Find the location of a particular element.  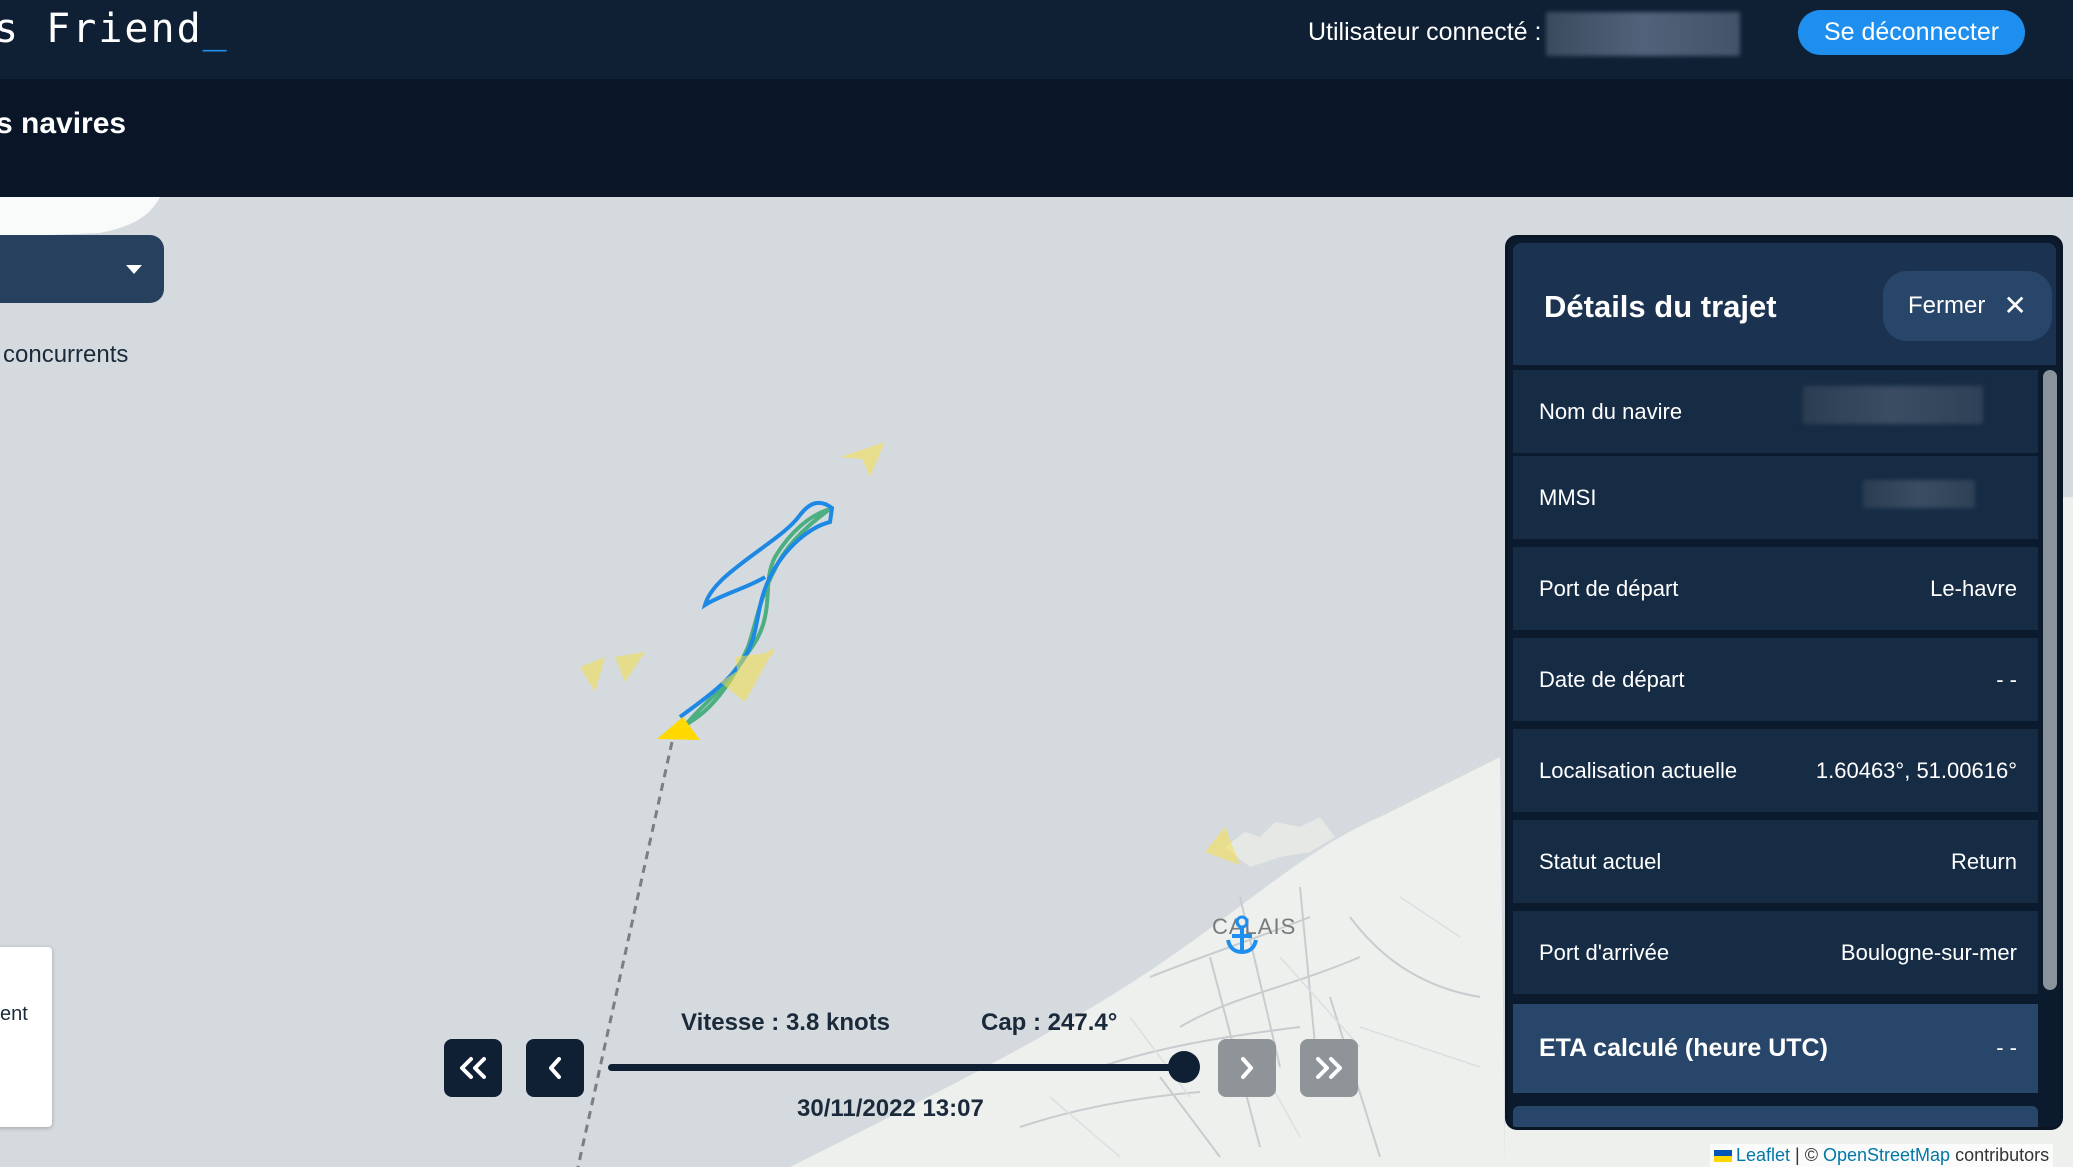

detail-row-departure-port: Port de départ Le-havre is located at coordinates (1775, 589).